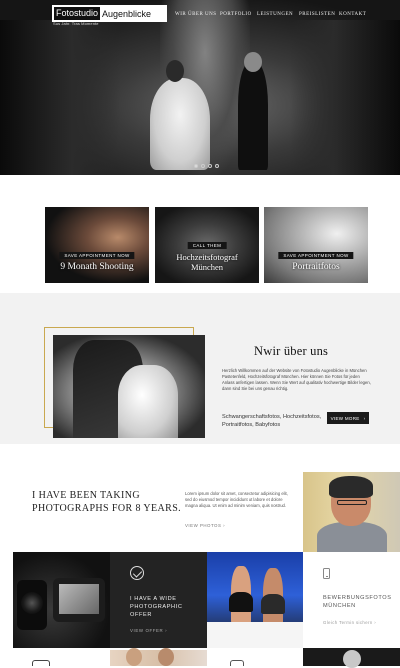  What do you see at coordinates (352, 502) in the screenshot?
I see `portrait-glasses` at bounding box center [352, 502].